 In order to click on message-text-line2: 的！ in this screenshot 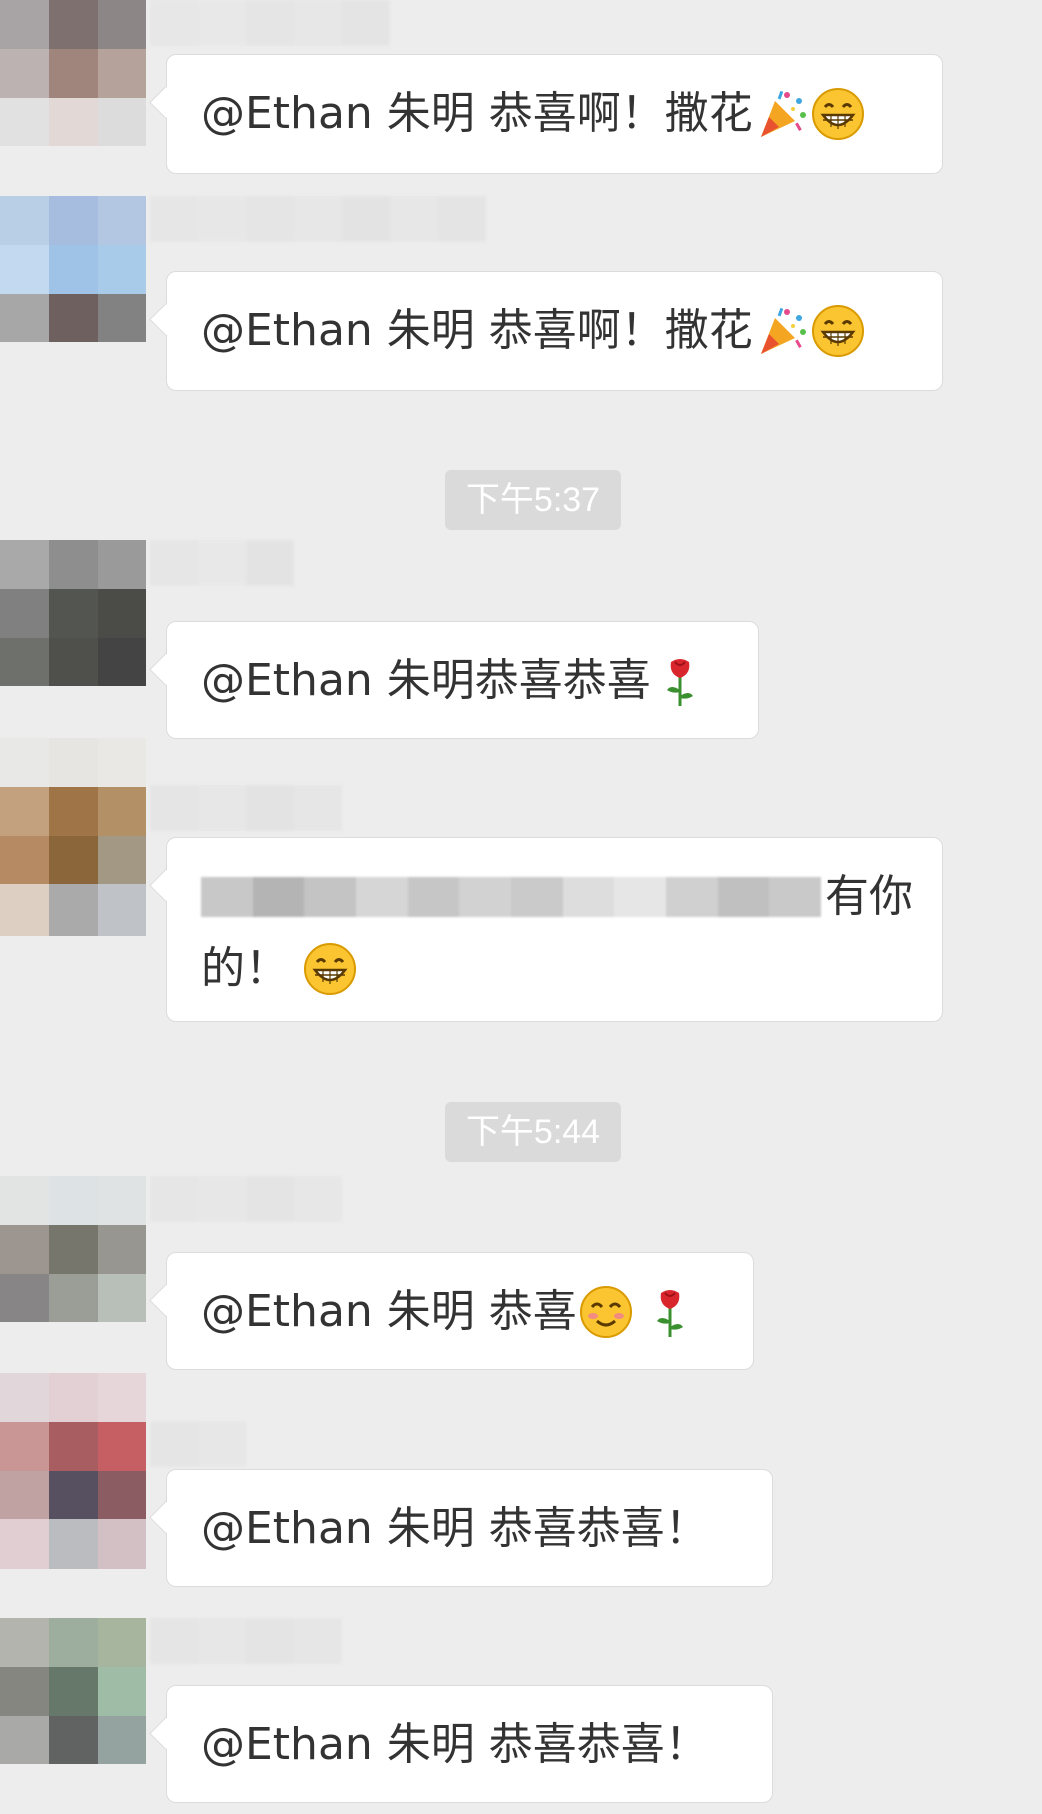, I will do `click(245, 968)`.